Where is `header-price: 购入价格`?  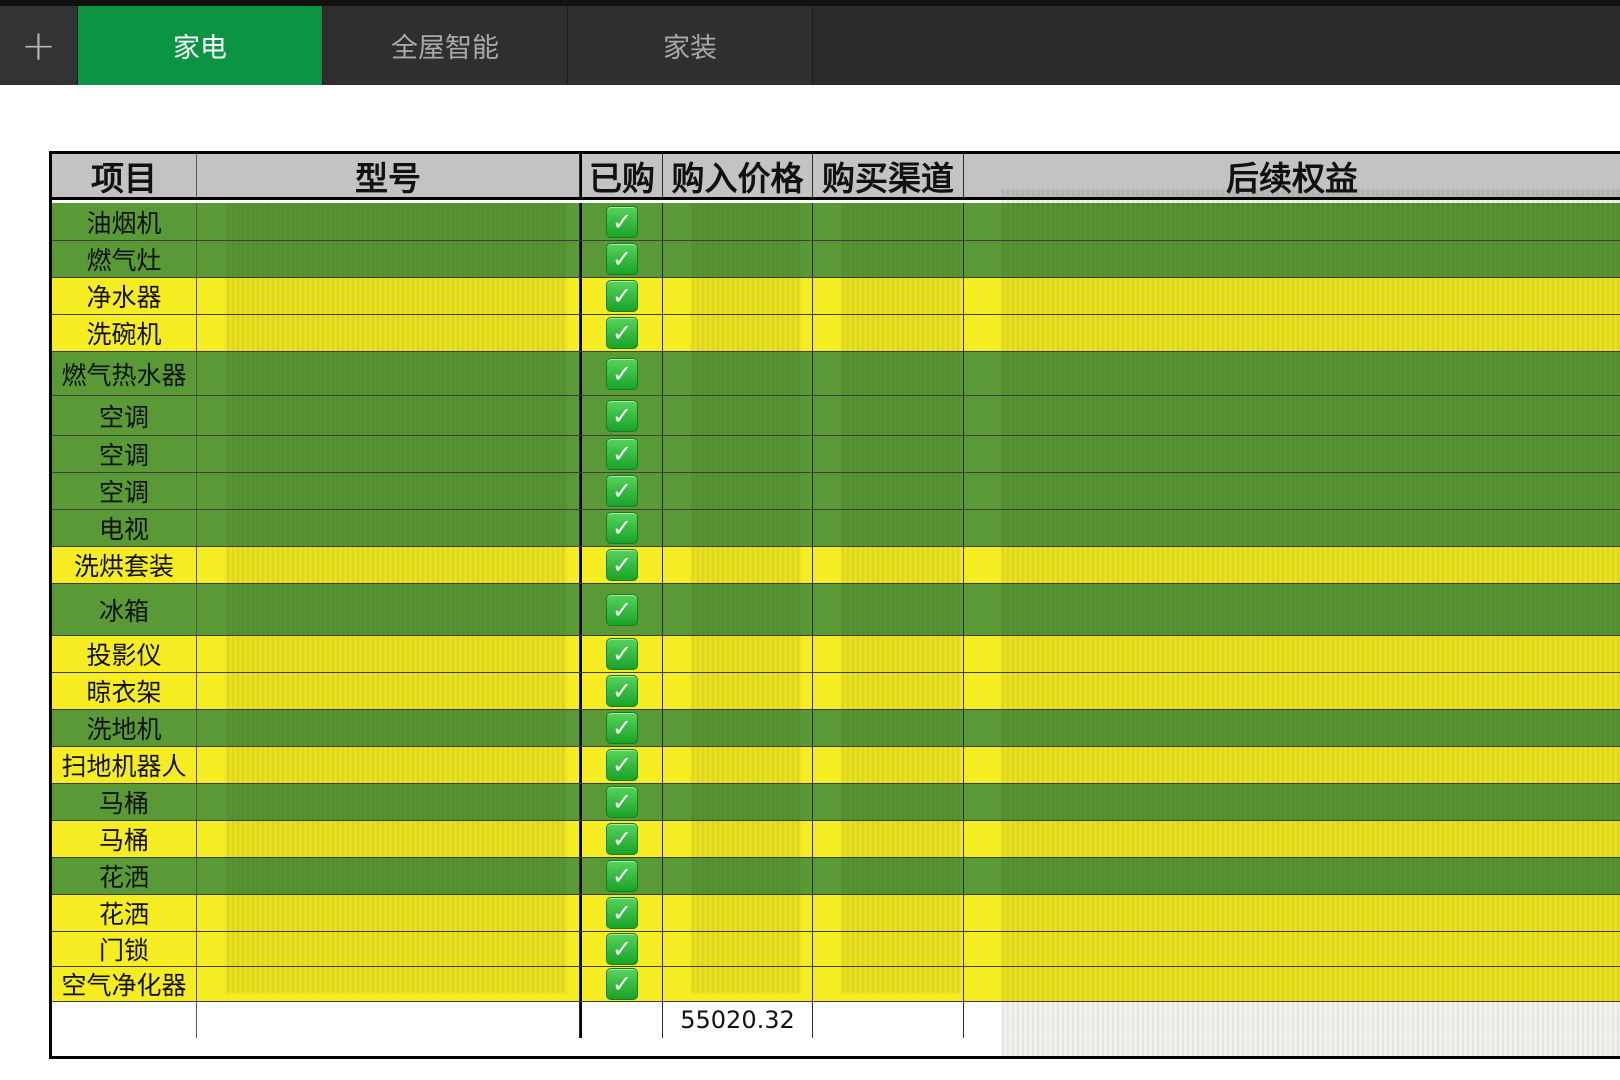
header-price: 购入价格 is located at coordinates (738, 175).